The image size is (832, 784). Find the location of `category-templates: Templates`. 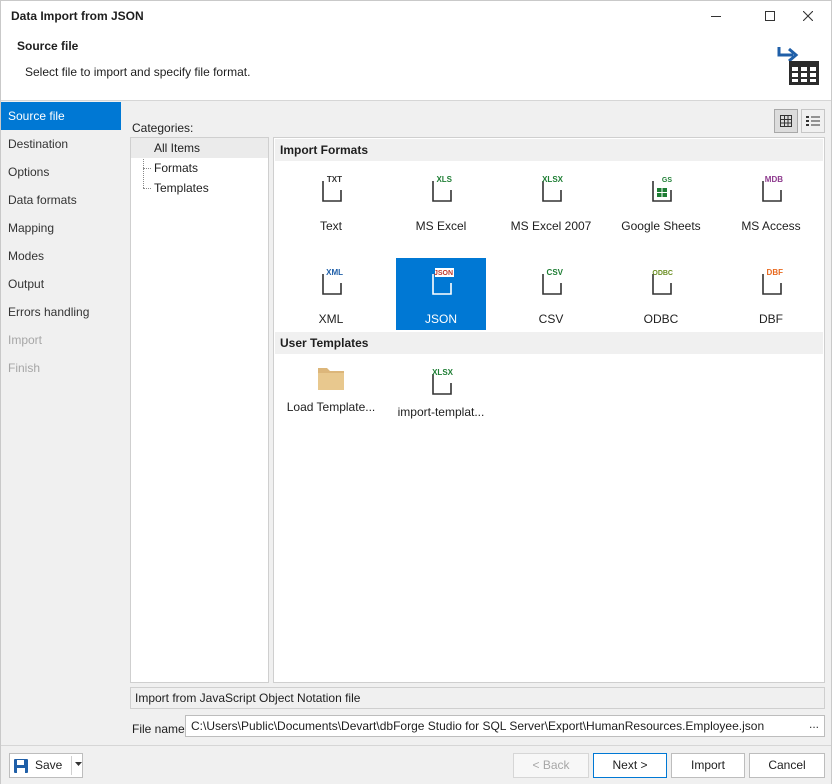

category-templates: Templates is located at coordinates (199, 188).